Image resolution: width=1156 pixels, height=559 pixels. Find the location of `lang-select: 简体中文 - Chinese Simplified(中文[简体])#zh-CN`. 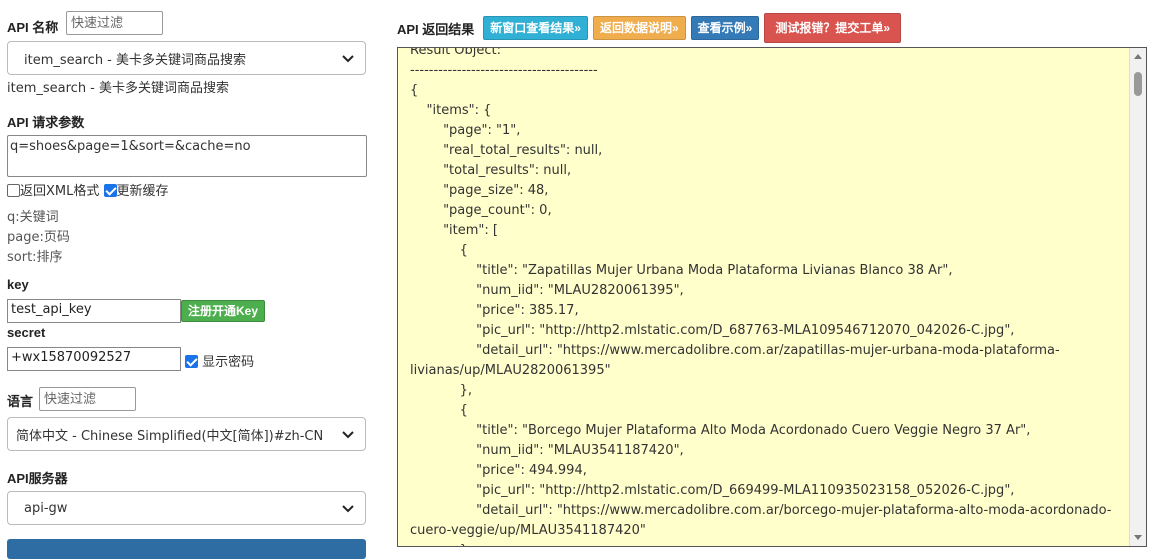

lang-select: 简体中文 - Chinese Simplified(中文[简体])#zh-CN is located at coordinates (186, 434).